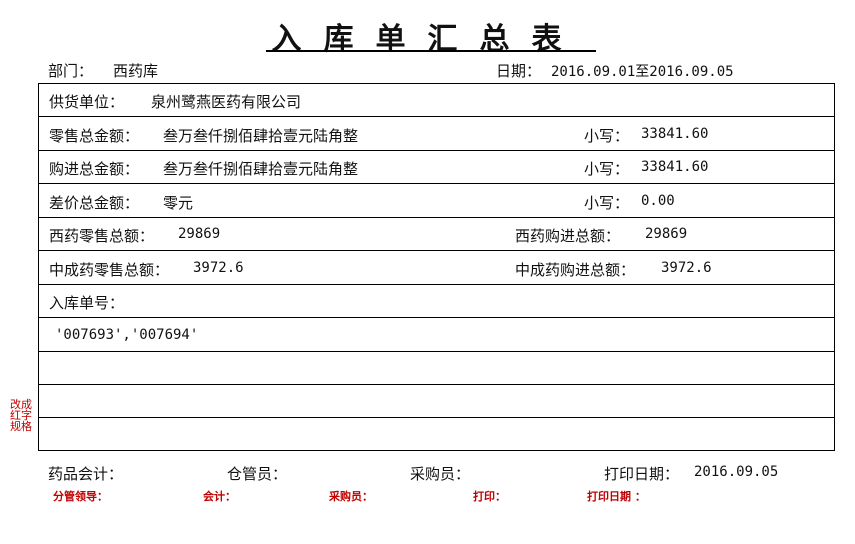 The image size is (855, 544). I want to click on retail-total-label: 零售总金额：, so click(94, 136).